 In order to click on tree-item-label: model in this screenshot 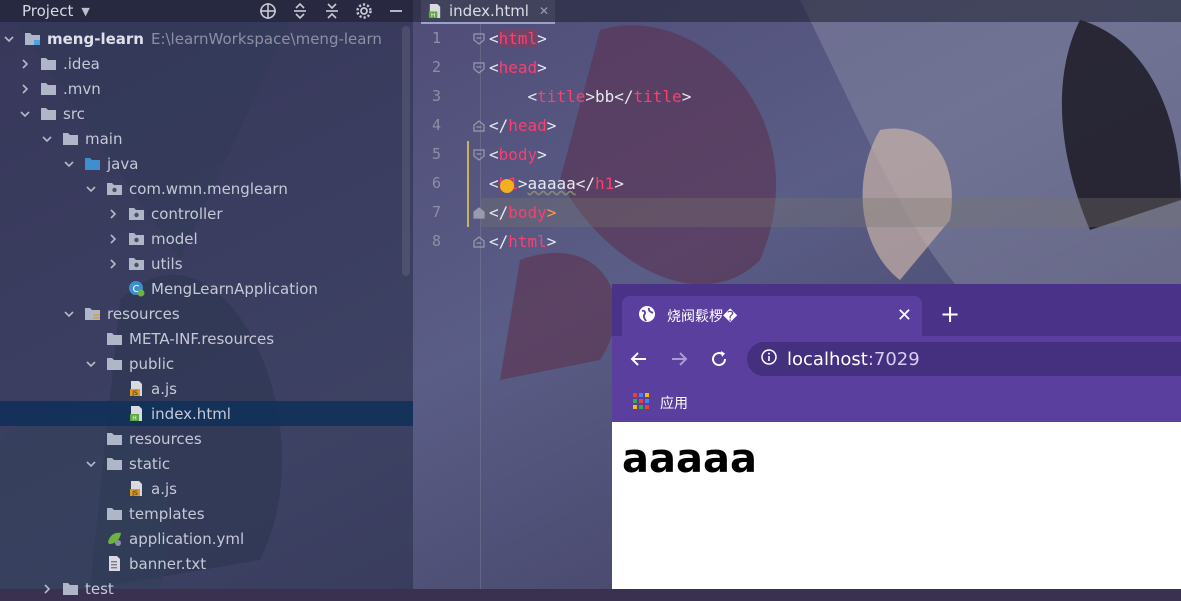, I will do `click(174, 238)`.